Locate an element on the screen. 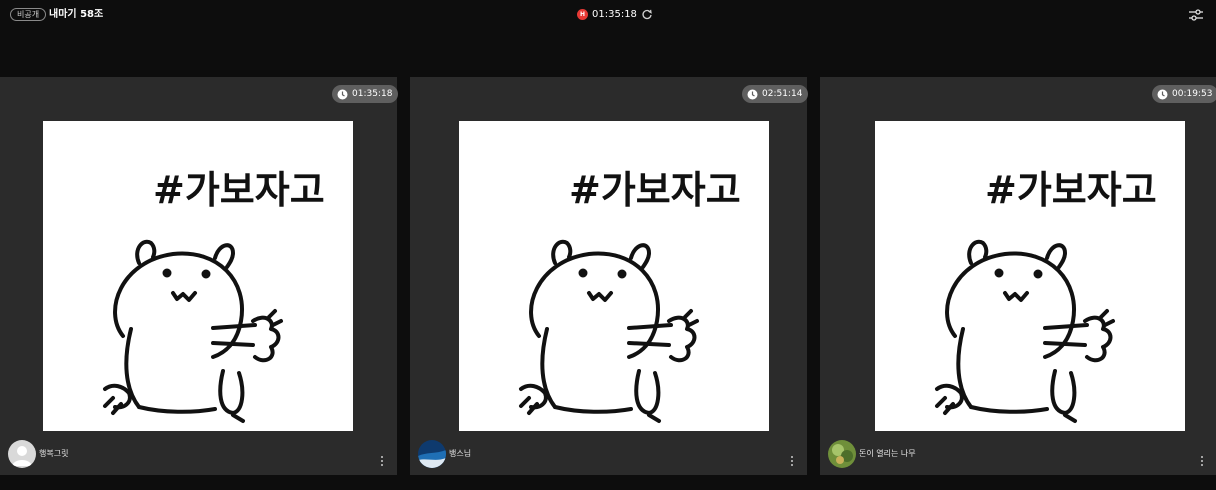 The width and height of the screenshot is (1216, 490). tile-timer-text: 00:19:53 is located at coordinates (1192, 93).